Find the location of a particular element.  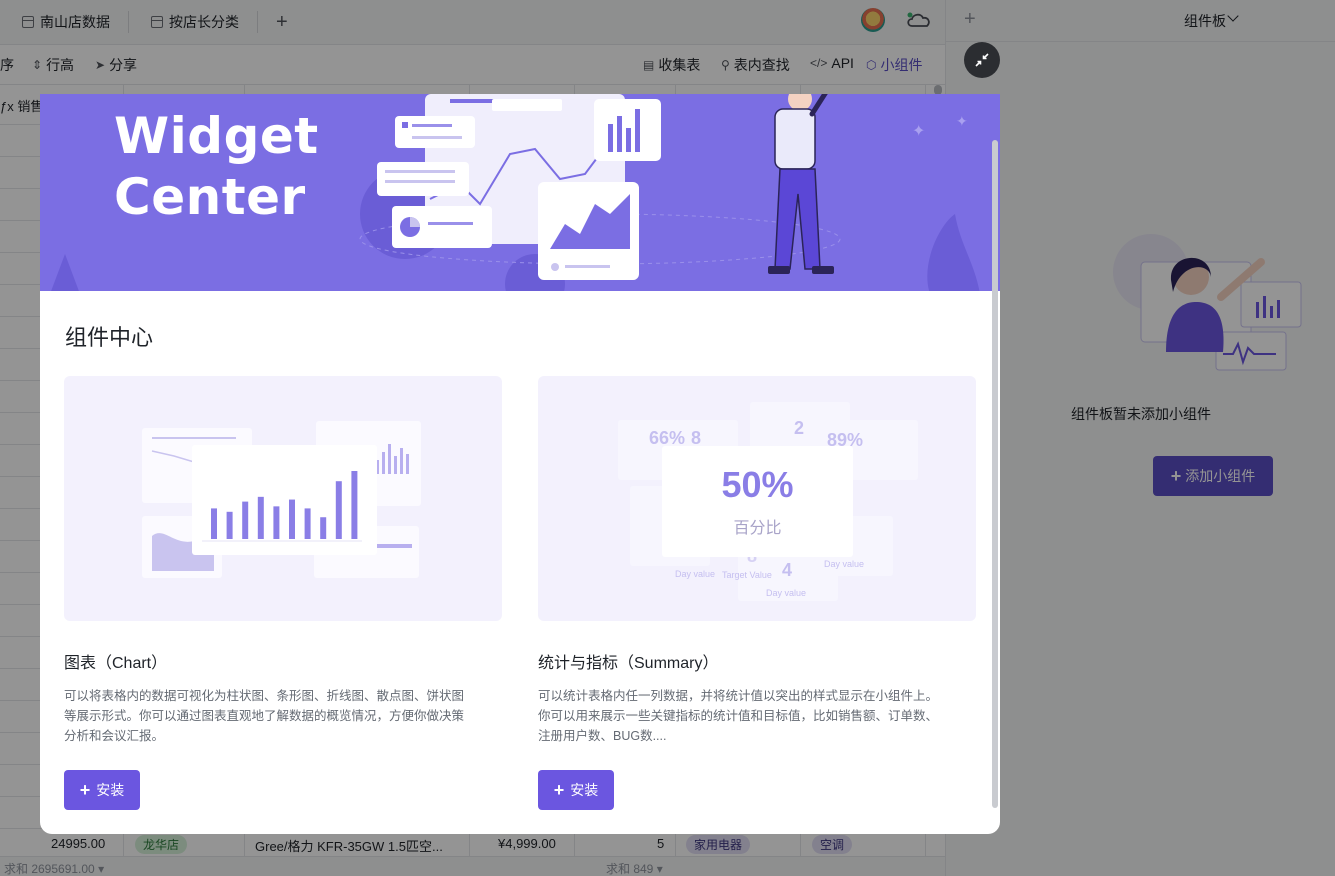

collapse-modal-button is located at coordinates (982, 60).